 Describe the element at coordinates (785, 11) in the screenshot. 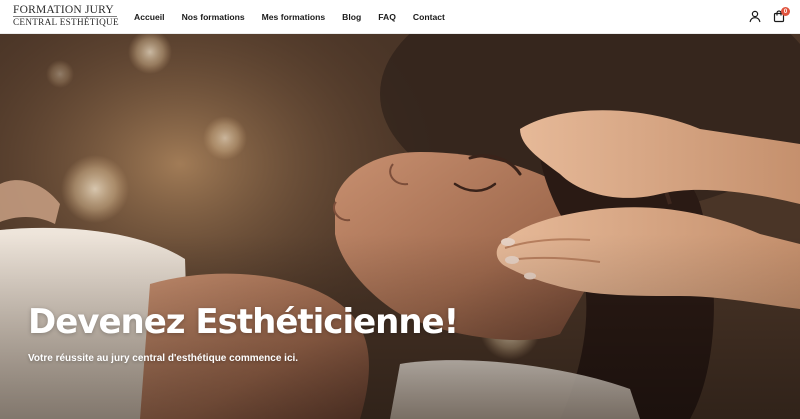

I see `cart-count-badge: 0` at that location.